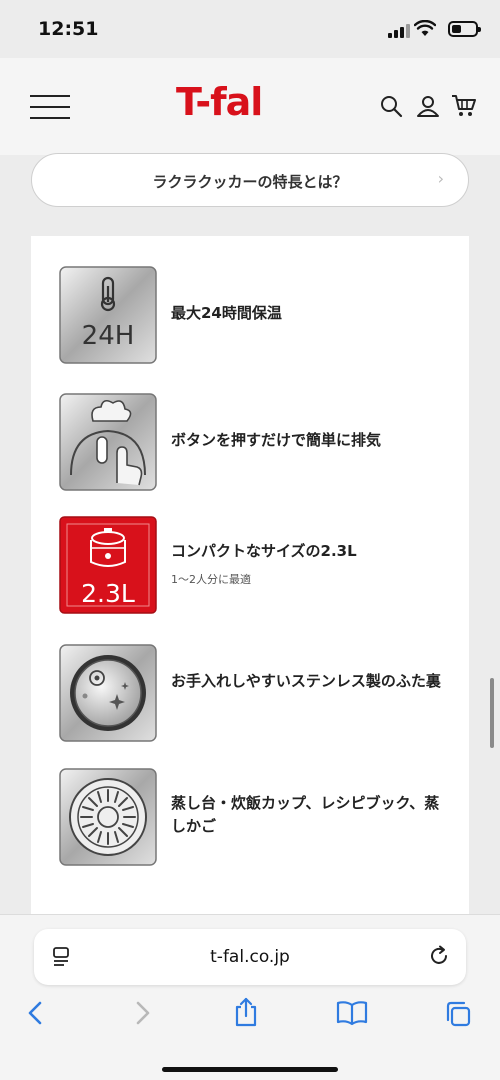 This screenshot has height=1080, width=500. What do you see at coordinates (458, 1016) in the screenshot?
I see `tabs-icon` at bounding box center [458, 1016].